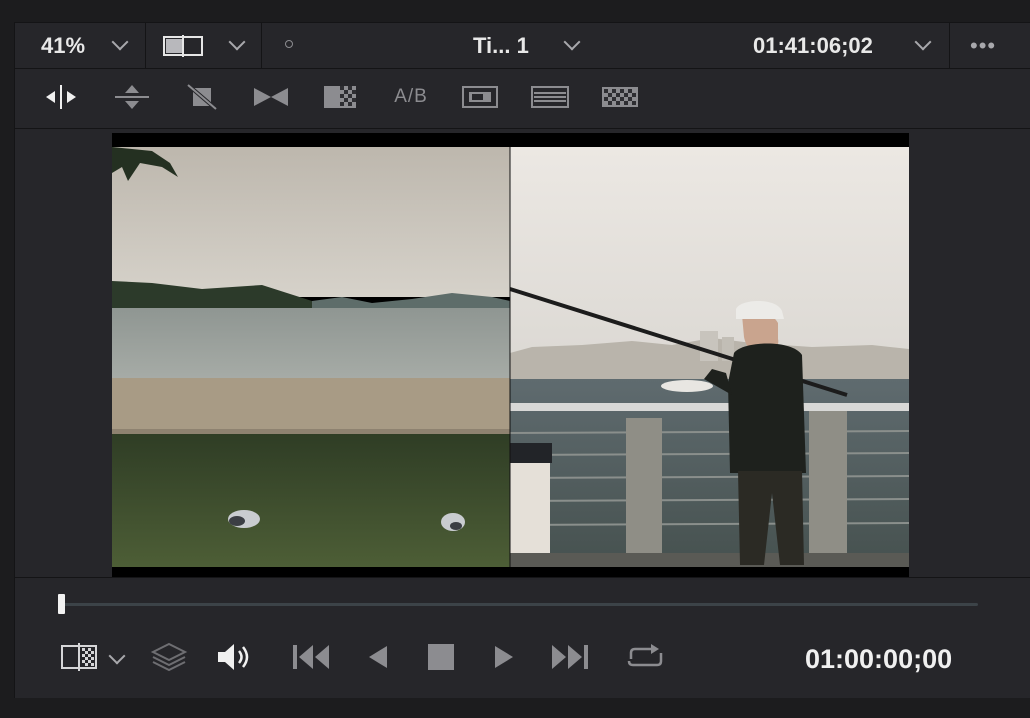 This screenshot has height=718, width=1030. Describe the element at coordinates (169, 657) in the screenshot. I see `layers-icon` at that location.